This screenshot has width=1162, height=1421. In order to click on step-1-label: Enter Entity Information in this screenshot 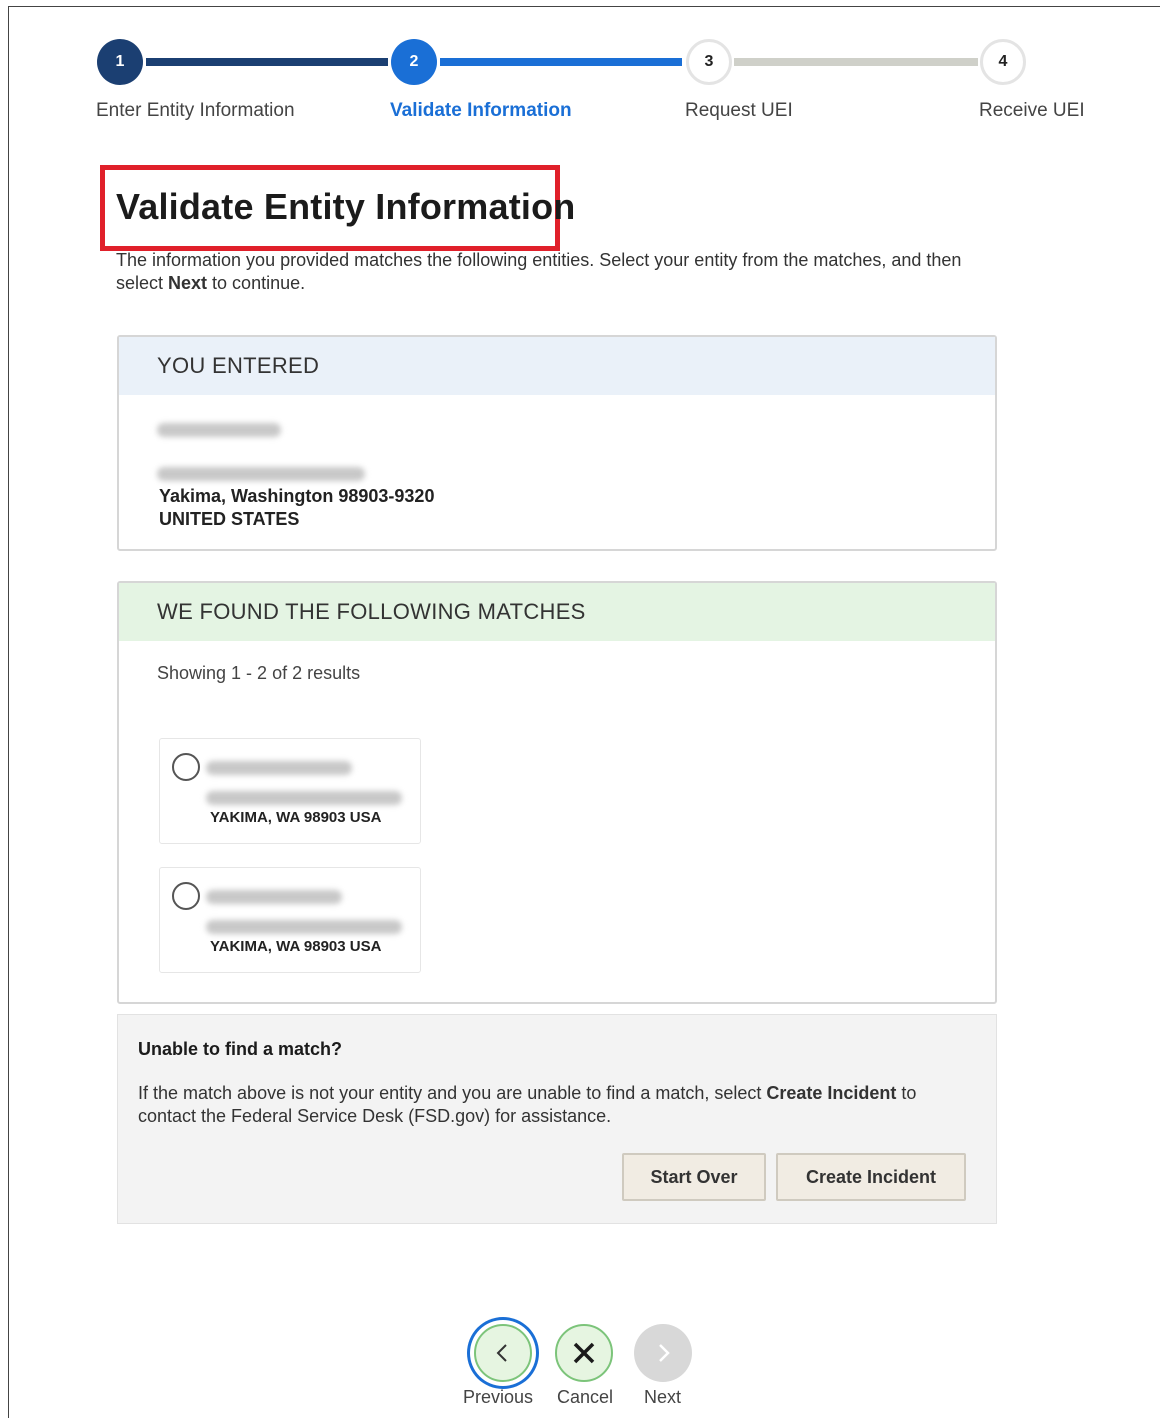, I will do `click(195, 110)`.